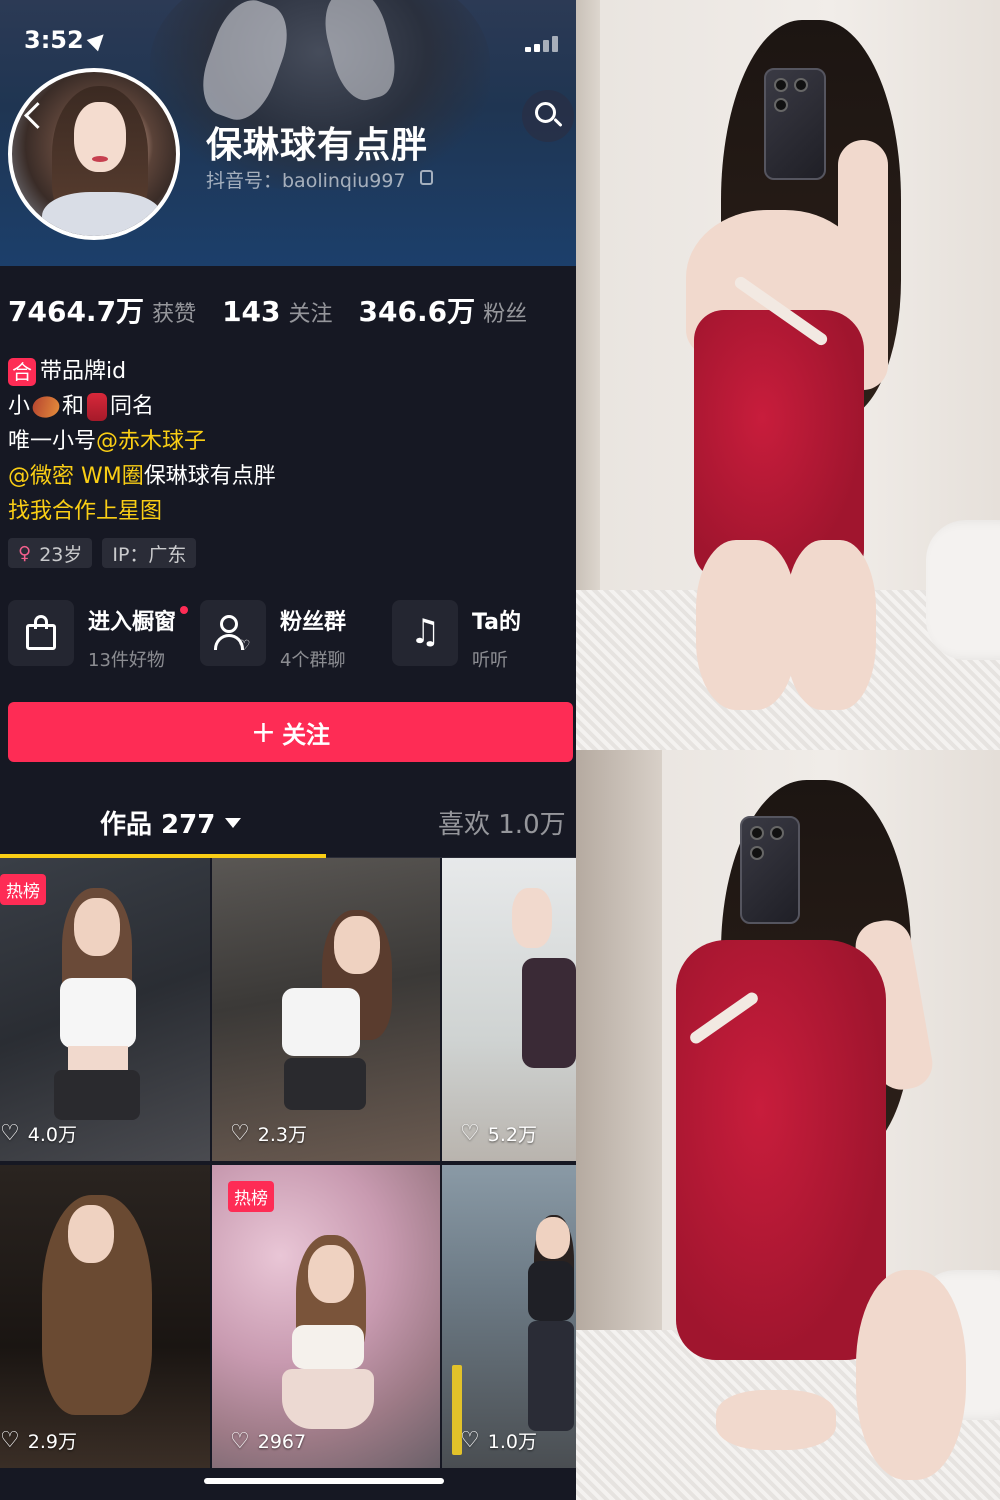  I want to click on sweet-potato-emoji-icon, so click(46, 406).